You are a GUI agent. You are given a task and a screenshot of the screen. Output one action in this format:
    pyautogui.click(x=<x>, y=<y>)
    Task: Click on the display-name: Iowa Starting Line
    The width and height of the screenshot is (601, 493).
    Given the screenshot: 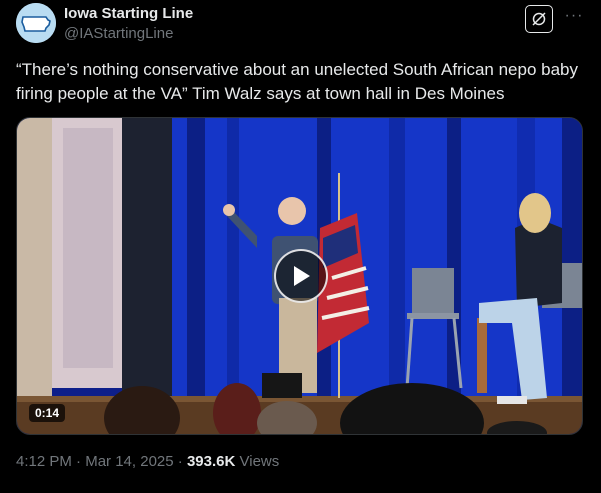 What is the action you would take?
    pyautogui.click(x=128, y=13)
    